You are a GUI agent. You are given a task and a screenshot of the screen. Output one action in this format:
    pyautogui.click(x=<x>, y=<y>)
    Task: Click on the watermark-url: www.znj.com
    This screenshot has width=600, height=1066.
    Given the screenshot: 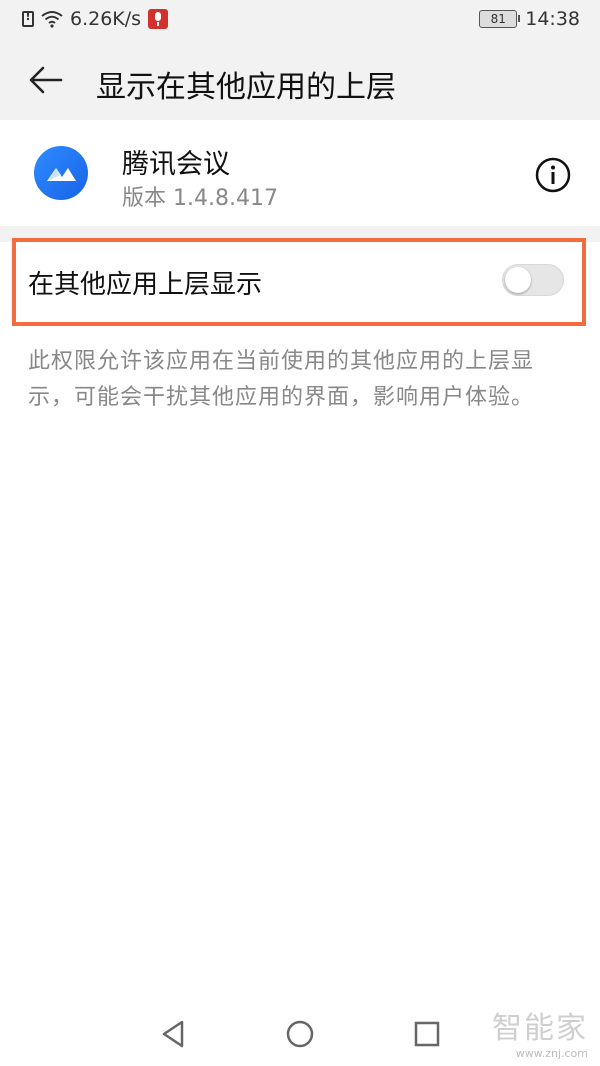 What is the action you would take?
    pyautogui.click(x=551, y=1053)
    